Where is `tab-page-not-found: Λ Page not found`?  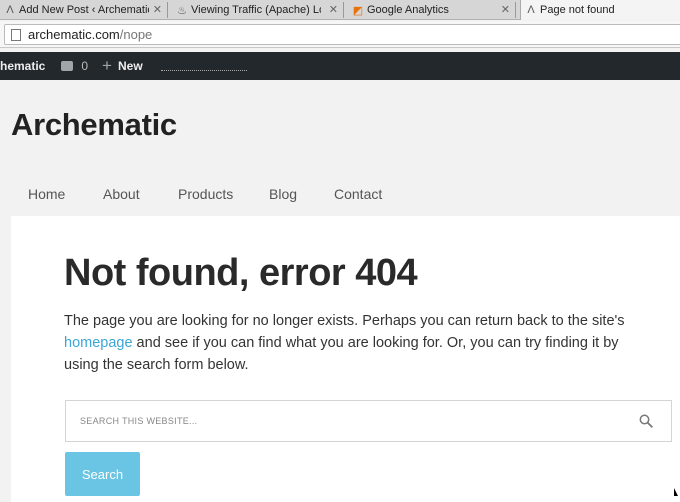
tab-page-not-found: Λ Page not found is located at coordinates (600, 10).